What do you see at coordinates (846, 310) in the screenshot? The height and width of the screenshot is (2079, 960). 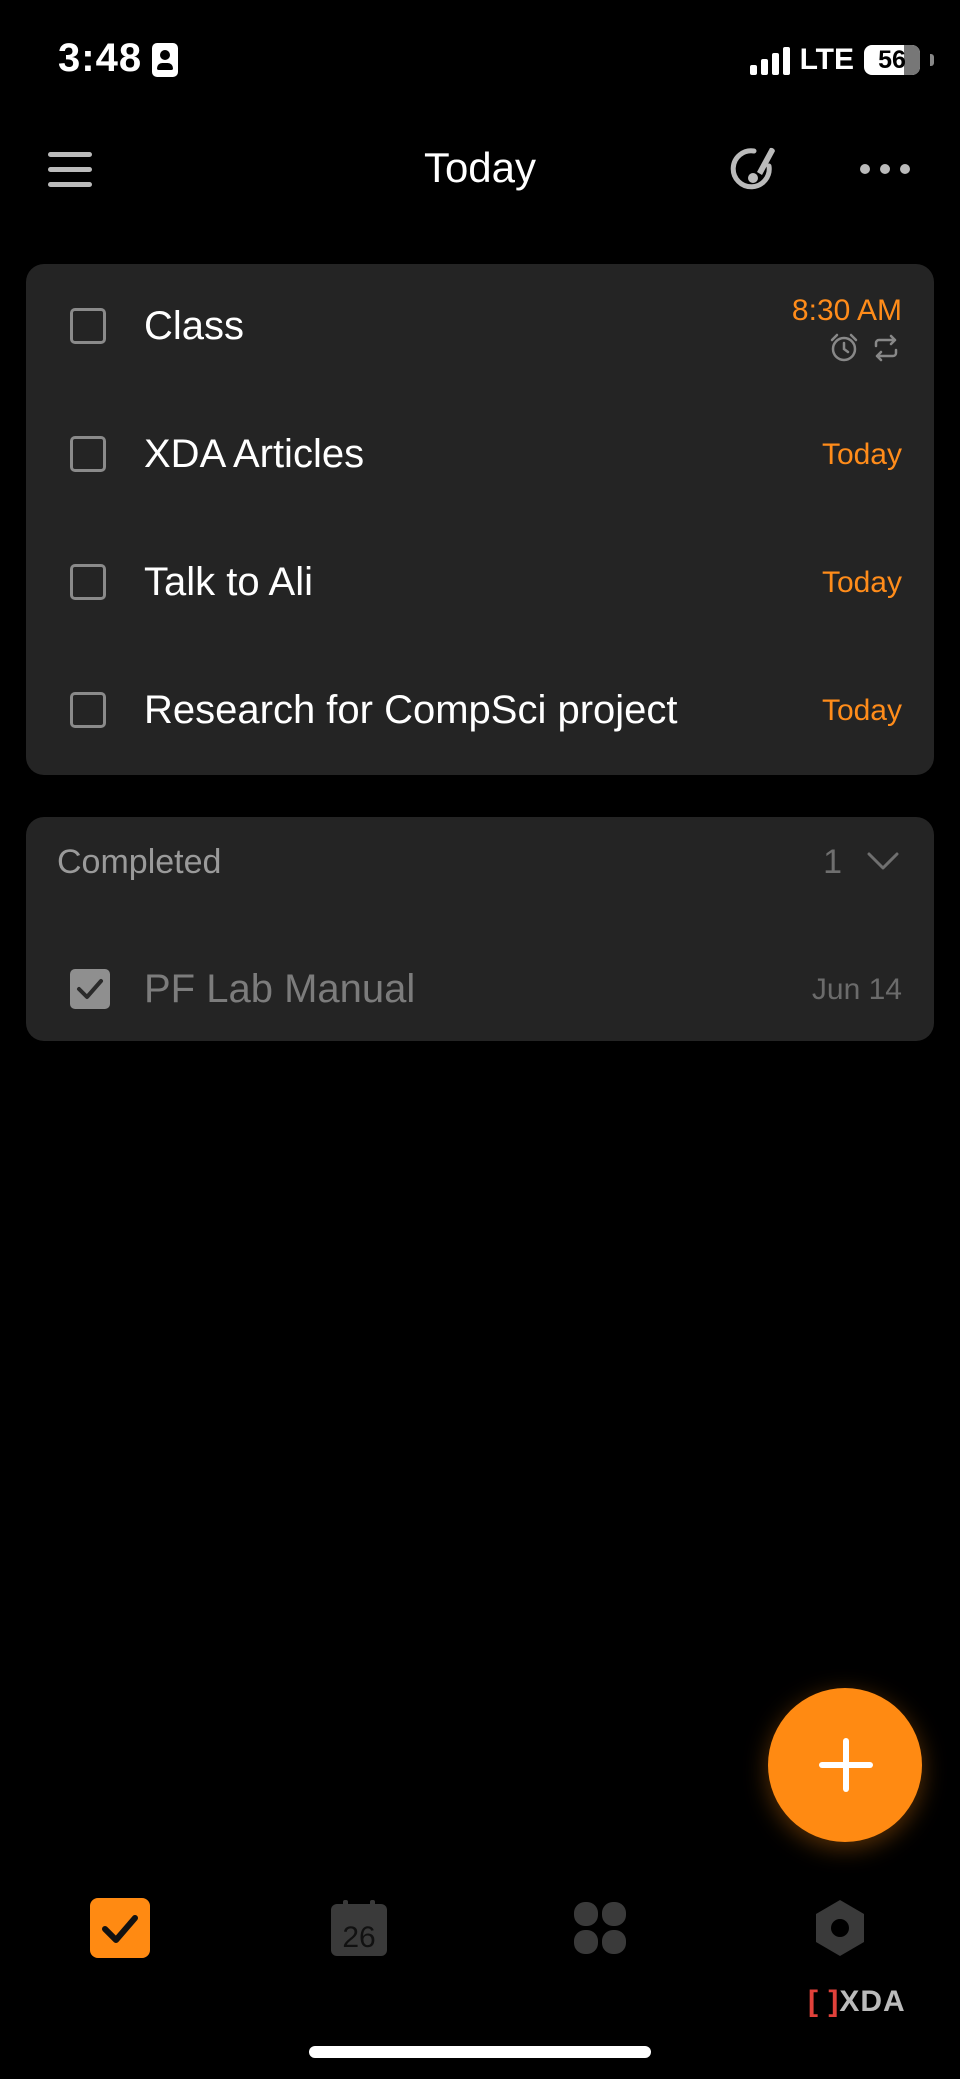 I see `task-date: 8:30 AM` at bounding box center [846, 310].